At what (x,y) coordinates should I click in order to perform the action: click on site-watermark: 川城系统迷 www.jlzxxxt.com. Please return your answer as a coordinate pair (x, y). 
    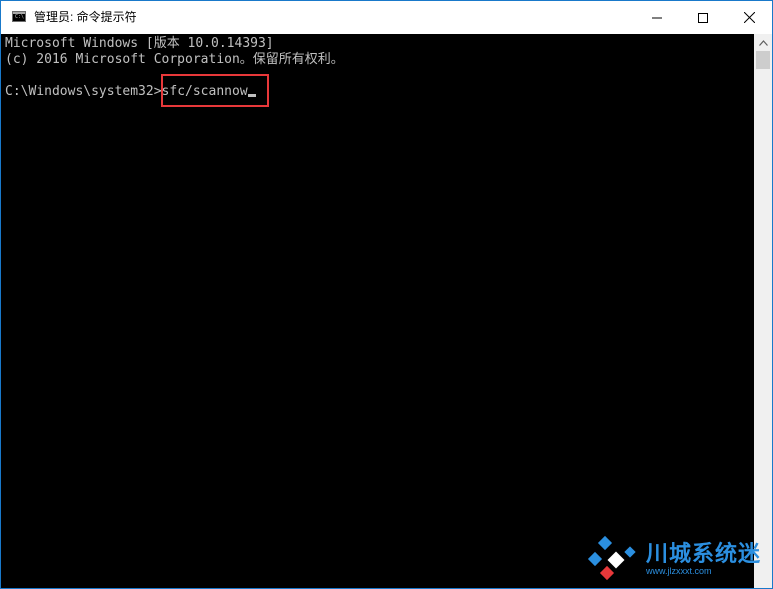
    Looking at the image, I should click on (676, 559).